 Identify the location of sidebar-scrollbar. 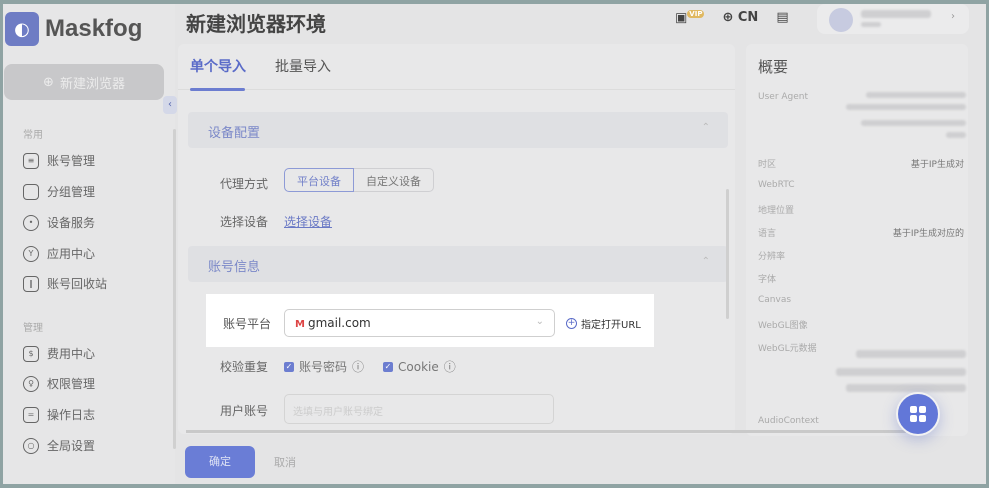
(174, 289).